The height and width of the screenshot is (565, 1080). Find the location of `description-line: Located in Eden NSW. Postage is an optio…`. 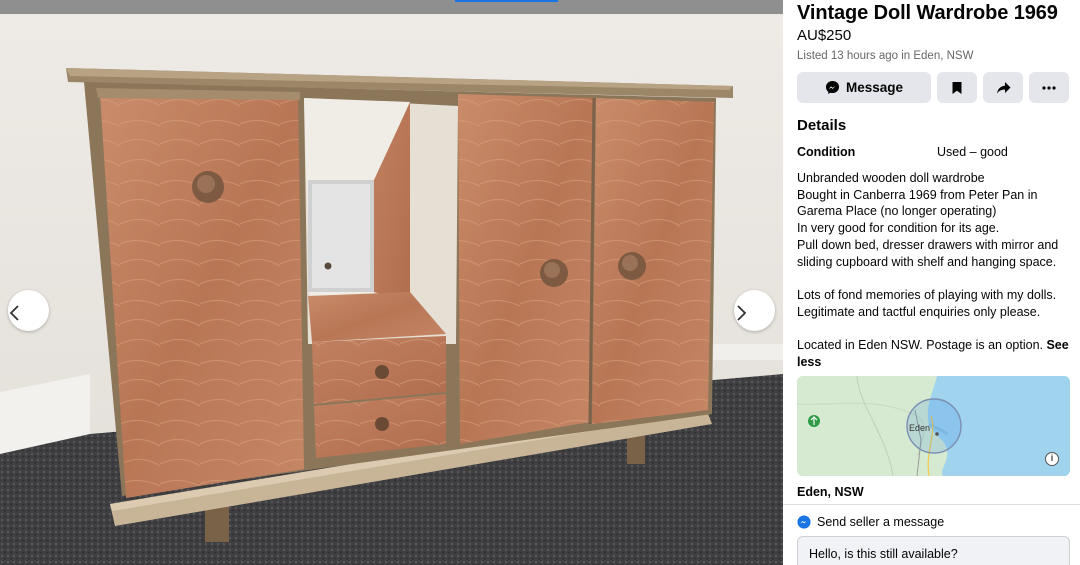

description-line: Located in Eden NSW. Postage is an optio… is located at coordinates (922, 345).